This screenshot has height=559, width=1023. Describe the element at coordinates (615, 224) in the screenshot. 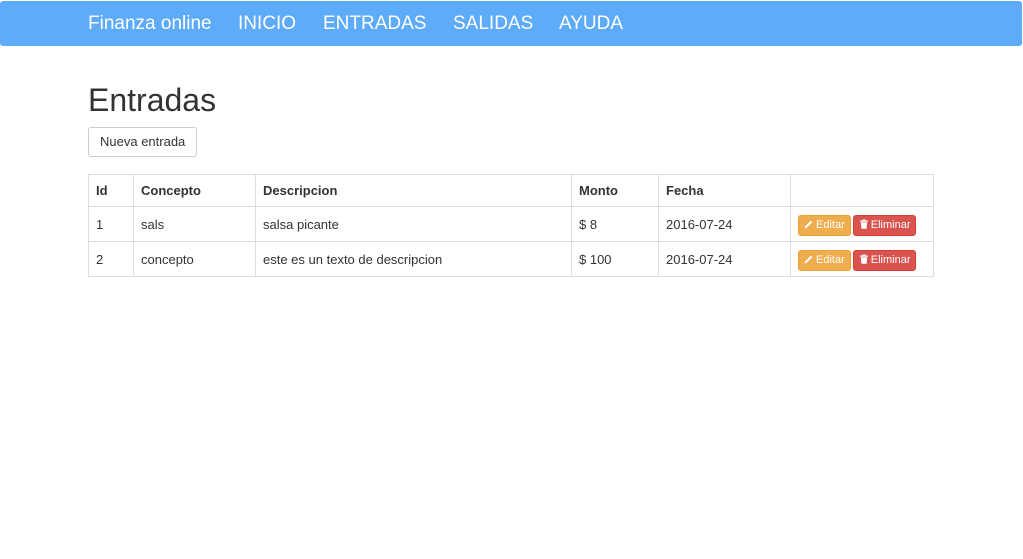

I see `cell-monto: $ 8` at that location.